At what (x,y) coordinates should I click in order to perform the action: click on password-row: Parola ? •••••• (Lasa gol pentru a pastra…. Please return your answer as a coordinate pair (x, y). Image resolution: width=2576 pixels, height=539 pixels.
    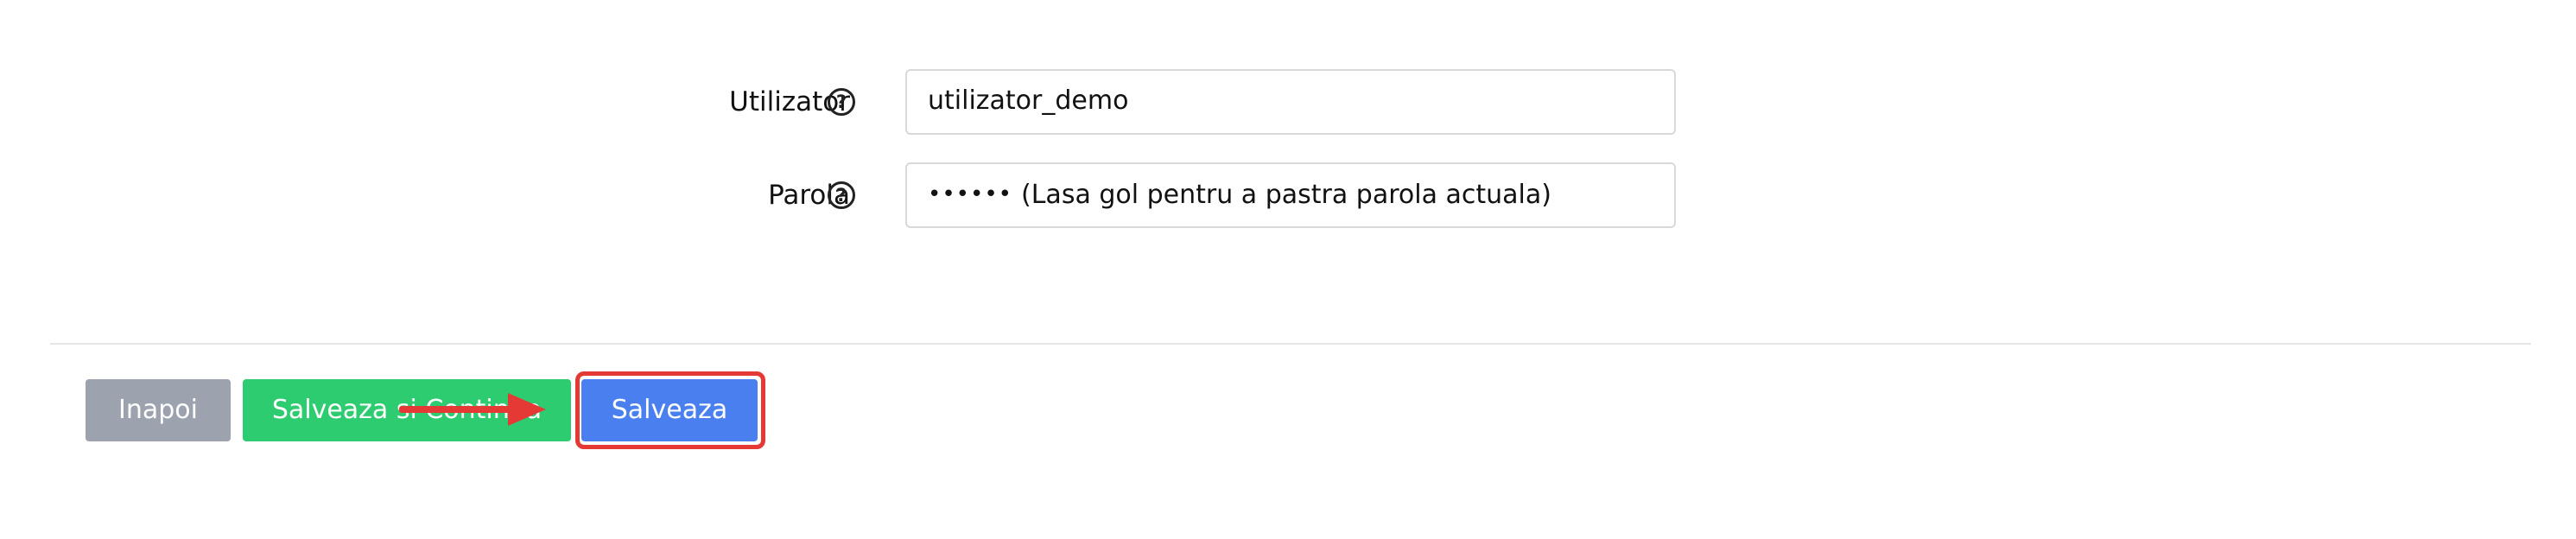
    Looking at the image, I should click on (1288, 195).